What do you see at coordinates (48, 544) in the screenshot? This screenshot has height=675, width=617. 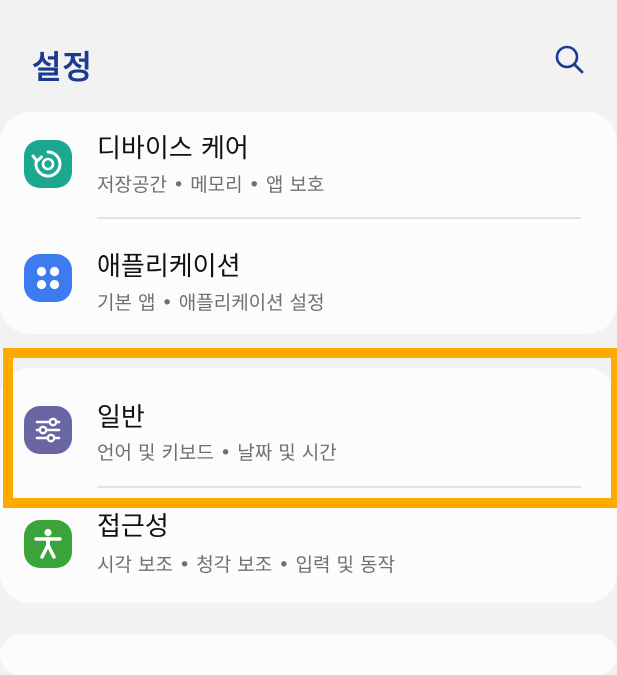 I see `accessibility-icon` at bounding box center [48, 544].